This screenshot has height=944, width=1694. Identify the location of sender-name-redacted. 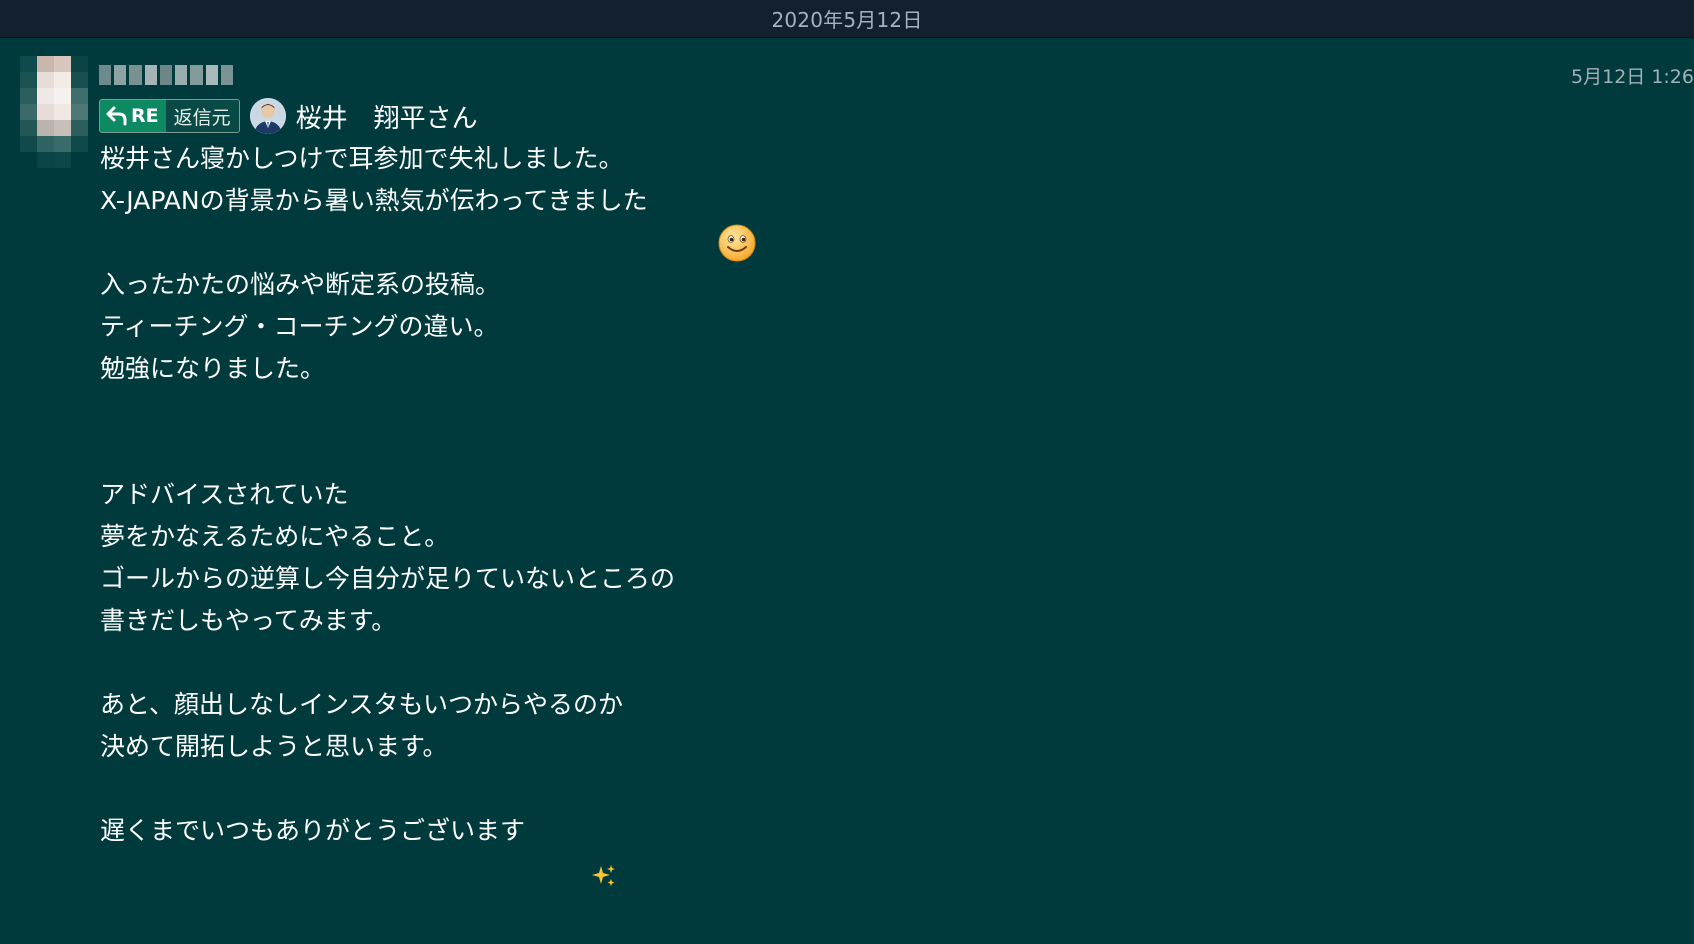
(166, 75).